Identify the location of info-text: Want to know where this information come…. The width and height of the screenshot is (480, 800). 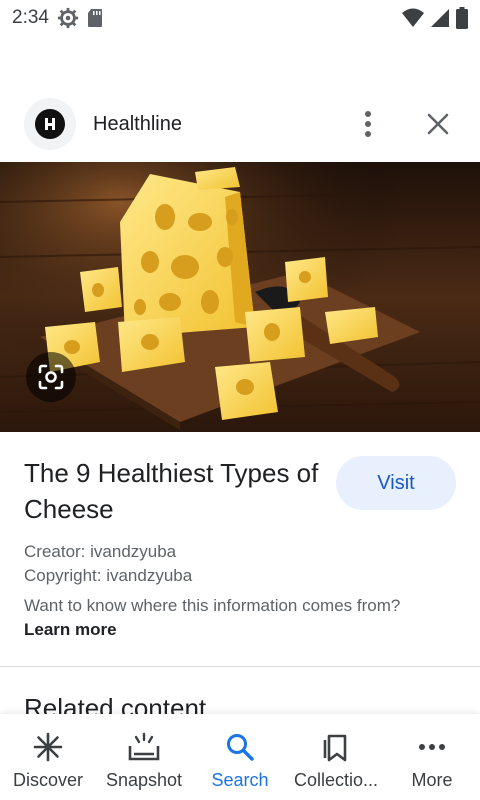
(212, 605).